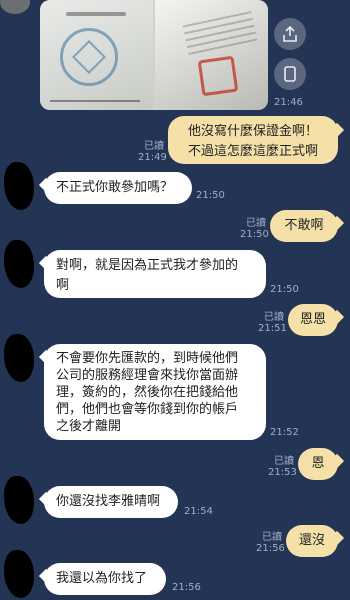 Image resolution: width=350 pixels, height=600 pixels. What do you see at coordinates (155, 274) in the screenshot?
I see `message-bubble-incoming: 對啊，就是因為正式我才參加的 啊` at bounding box center [155, 274].